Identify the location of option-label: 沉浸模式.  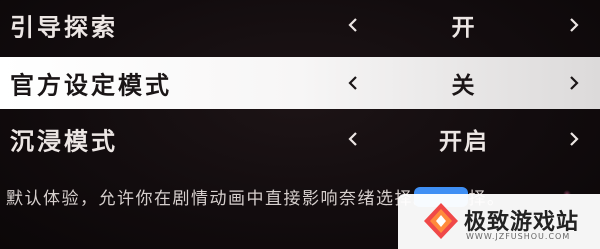
(64, 141).